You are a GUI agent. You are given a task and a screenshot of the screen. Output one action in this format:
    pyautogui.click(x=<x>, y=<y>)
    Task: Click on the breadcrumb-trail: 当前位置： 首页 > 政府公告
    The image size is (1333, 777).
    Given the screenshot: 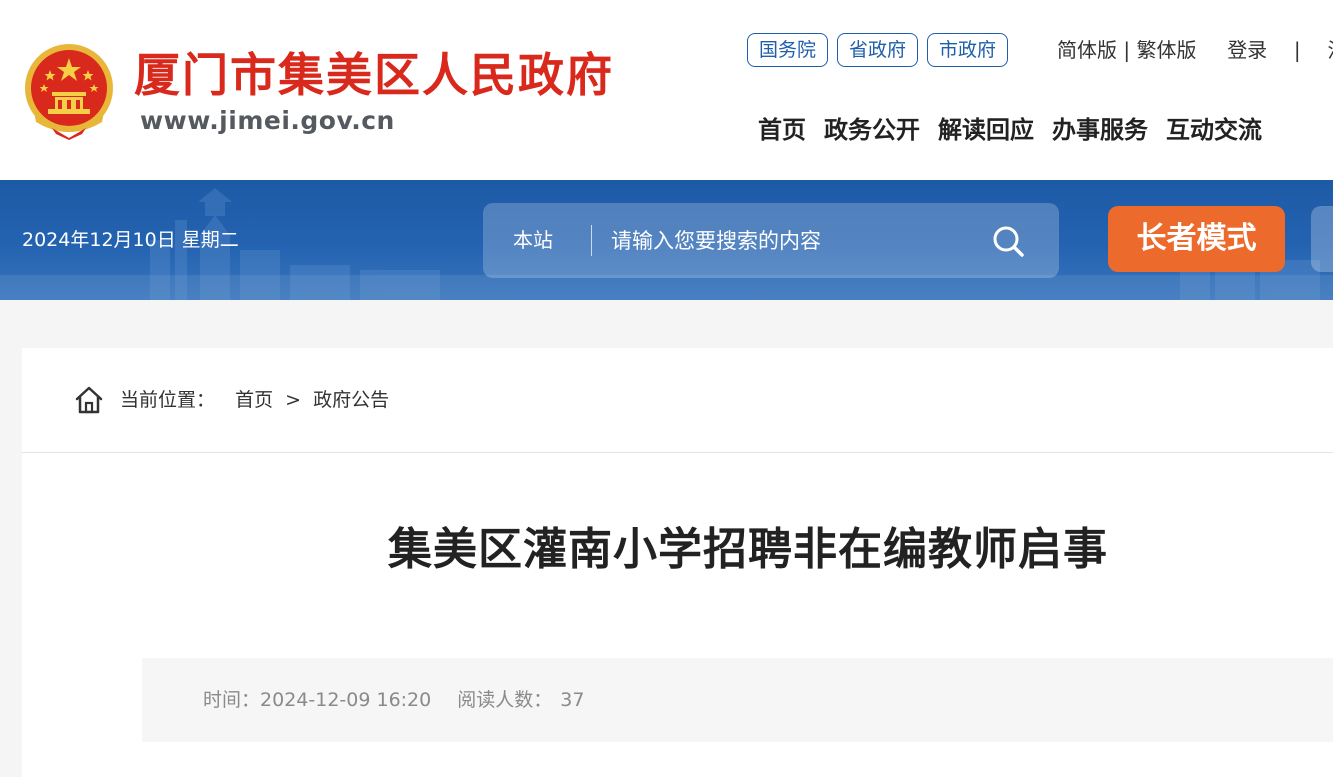 What is the action you would take?
    pyautogui.click(x=254, y=400)
    